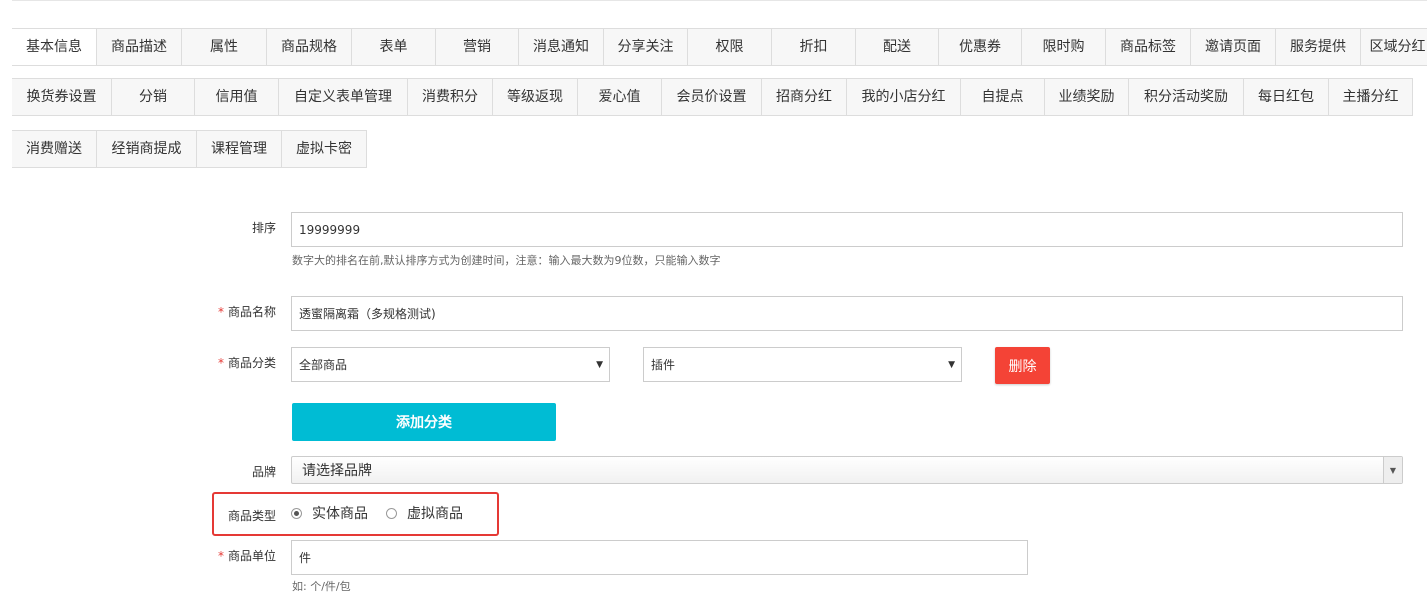  I want to click on tab-coupons: 优惠券, so click(980, 47).